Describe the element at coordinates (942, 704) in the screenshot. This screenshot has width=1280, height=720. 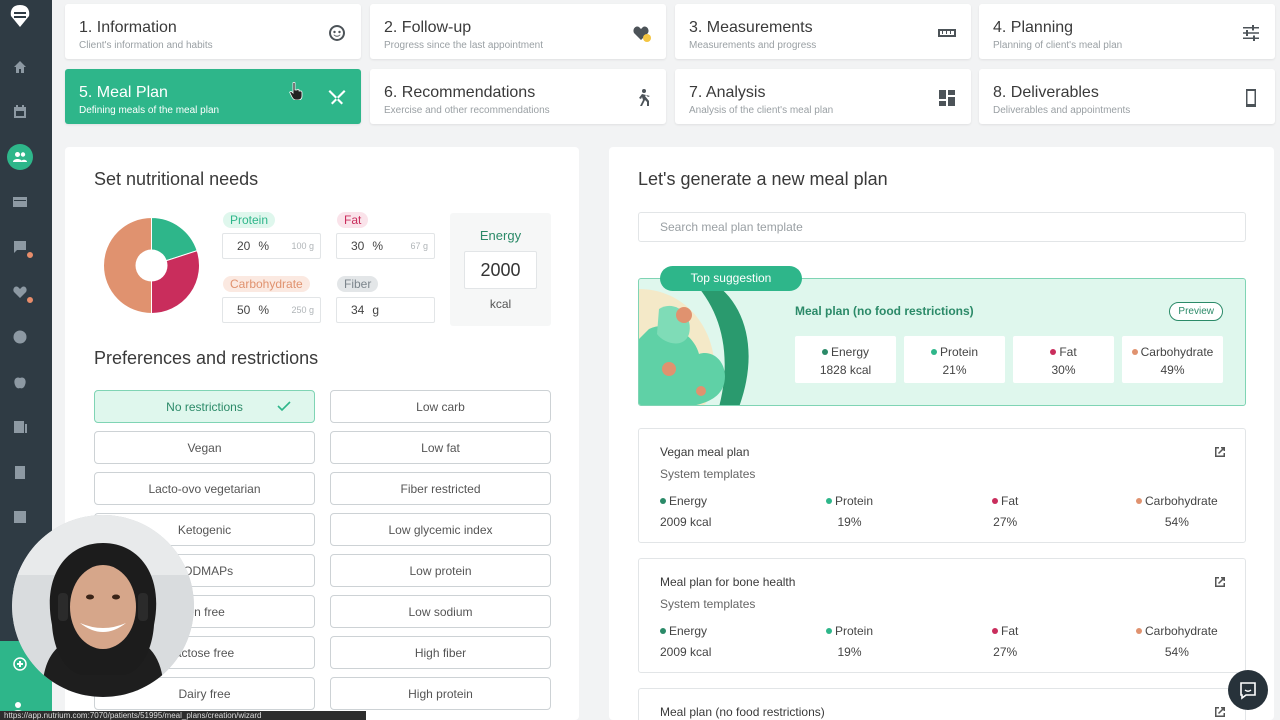
I see `plan-card-no-restrictions: Meal plan (no food restrictions)` at that location.